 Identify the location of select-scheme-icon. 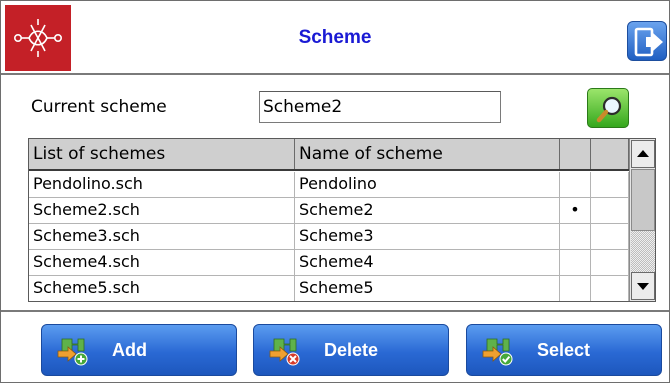
(497, 352).